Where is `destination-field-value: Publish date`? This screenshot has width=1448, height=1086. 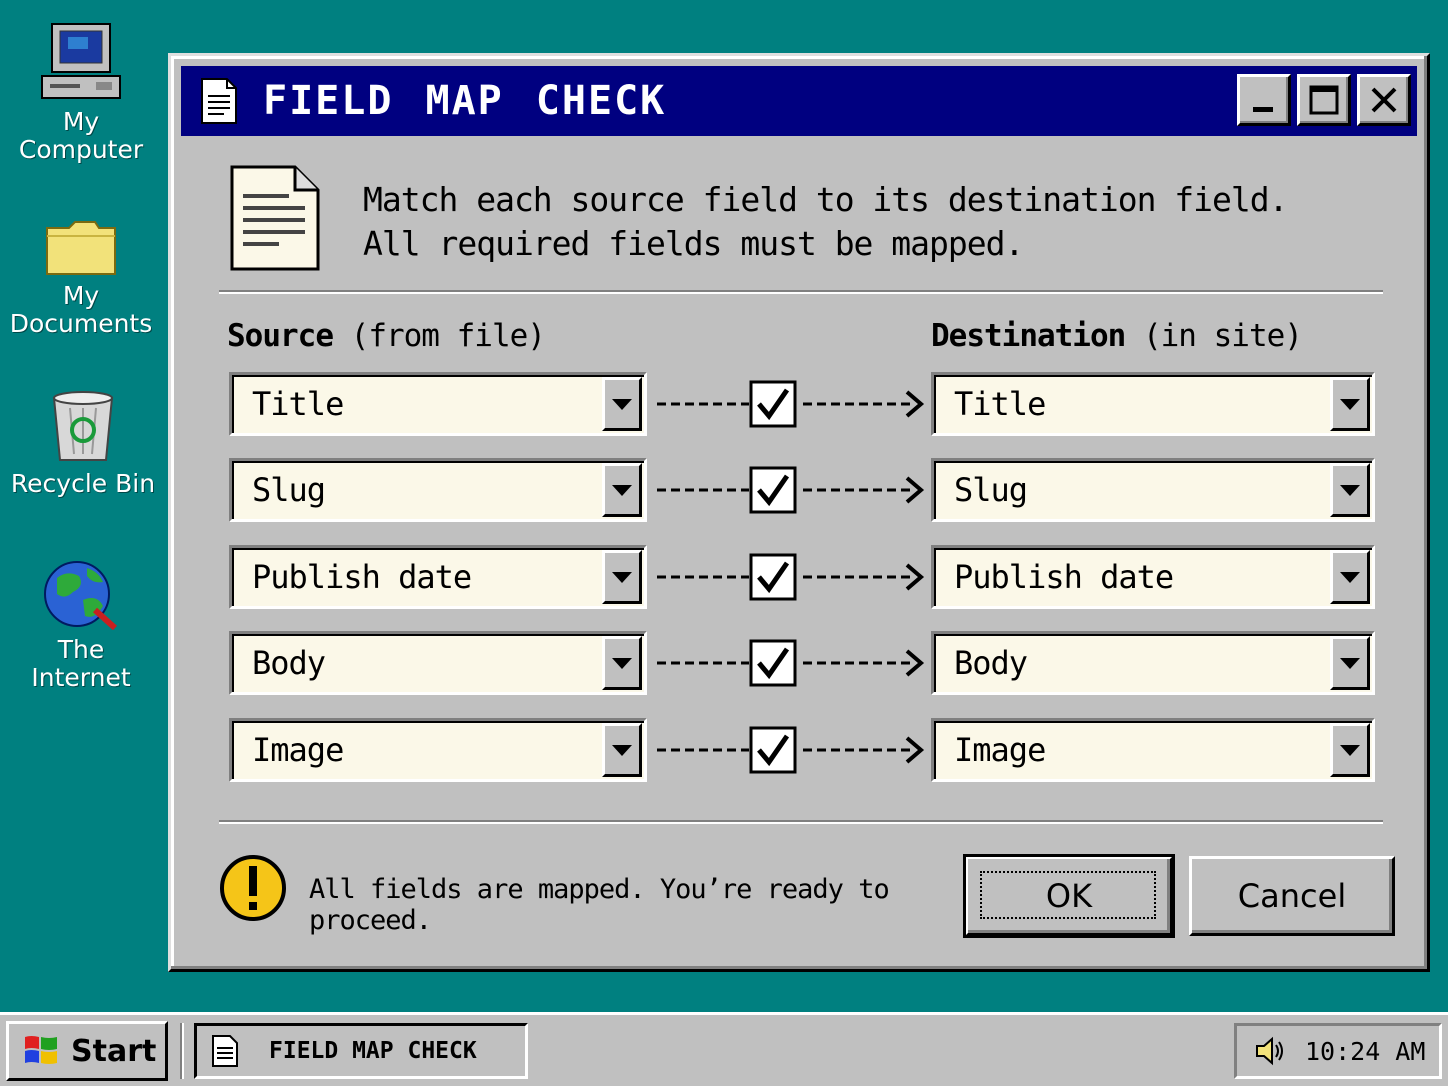
destination-field-value: Publish date is located at coordinates (1064, 577).